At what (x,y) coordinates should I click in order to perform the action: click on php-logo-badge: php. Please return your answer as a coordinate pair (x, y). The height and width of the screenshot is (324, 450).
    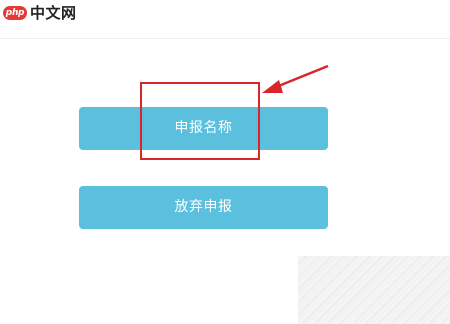
    Looking at the image, I should click on (15, 13).